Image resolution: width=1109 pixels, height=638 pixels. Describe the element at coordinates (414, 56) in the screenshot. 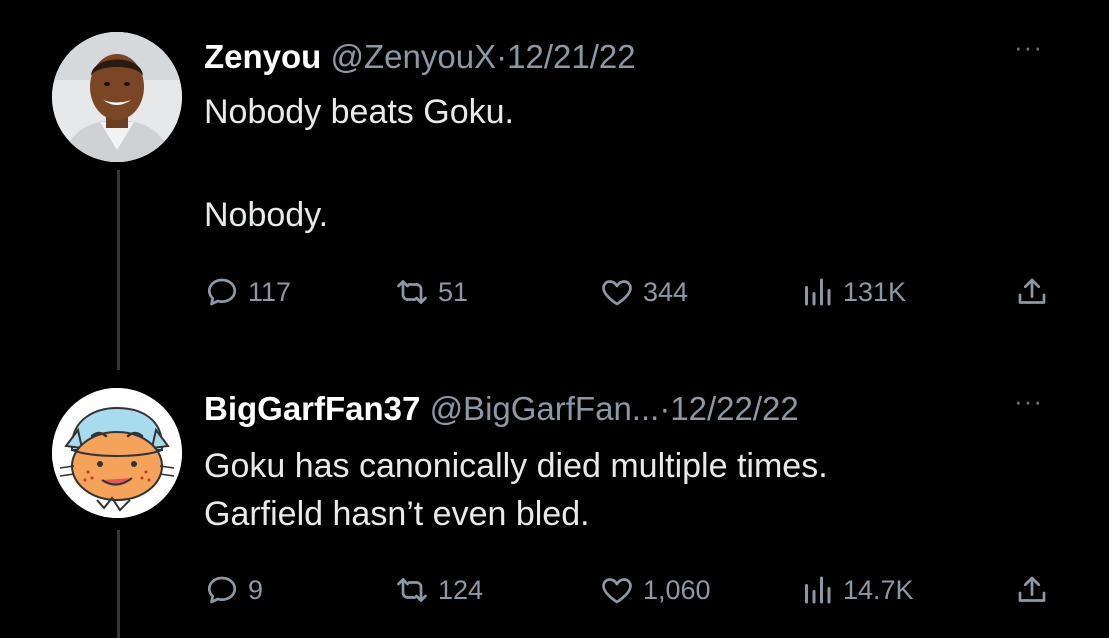

I see `author-handle: @ZenyouX` at that location.